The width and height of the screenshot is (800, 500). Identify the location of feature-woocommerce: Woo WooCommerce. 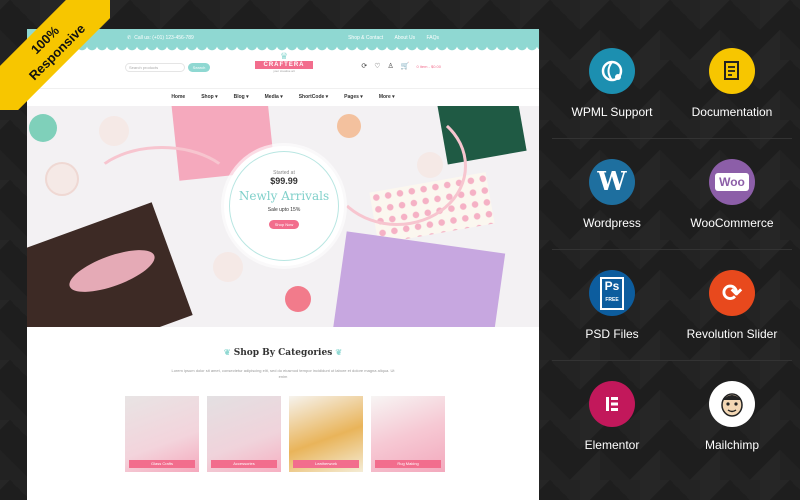
(732, 194).